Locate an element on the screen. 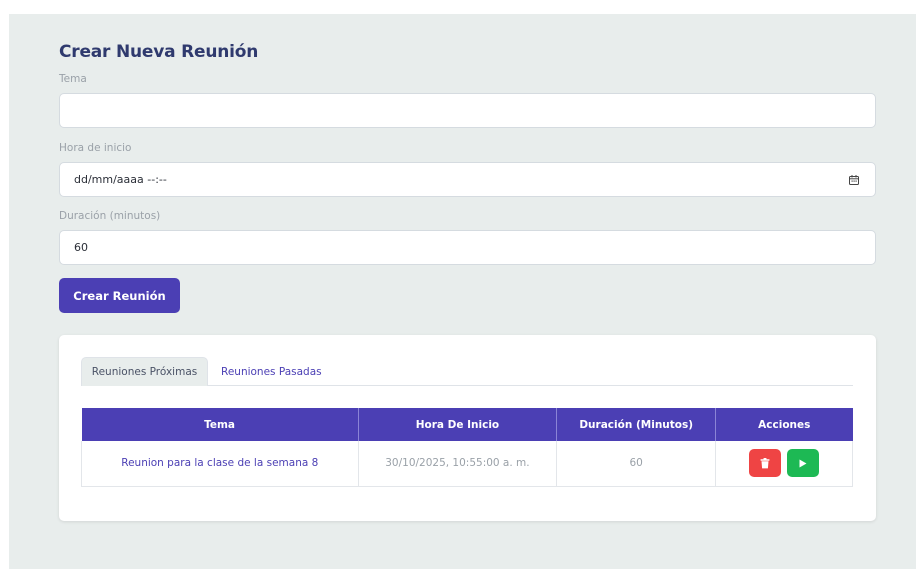 This screenshot has height=569, width=916. duration-label: Duración (minutos) is located at coordinates (110, 216).